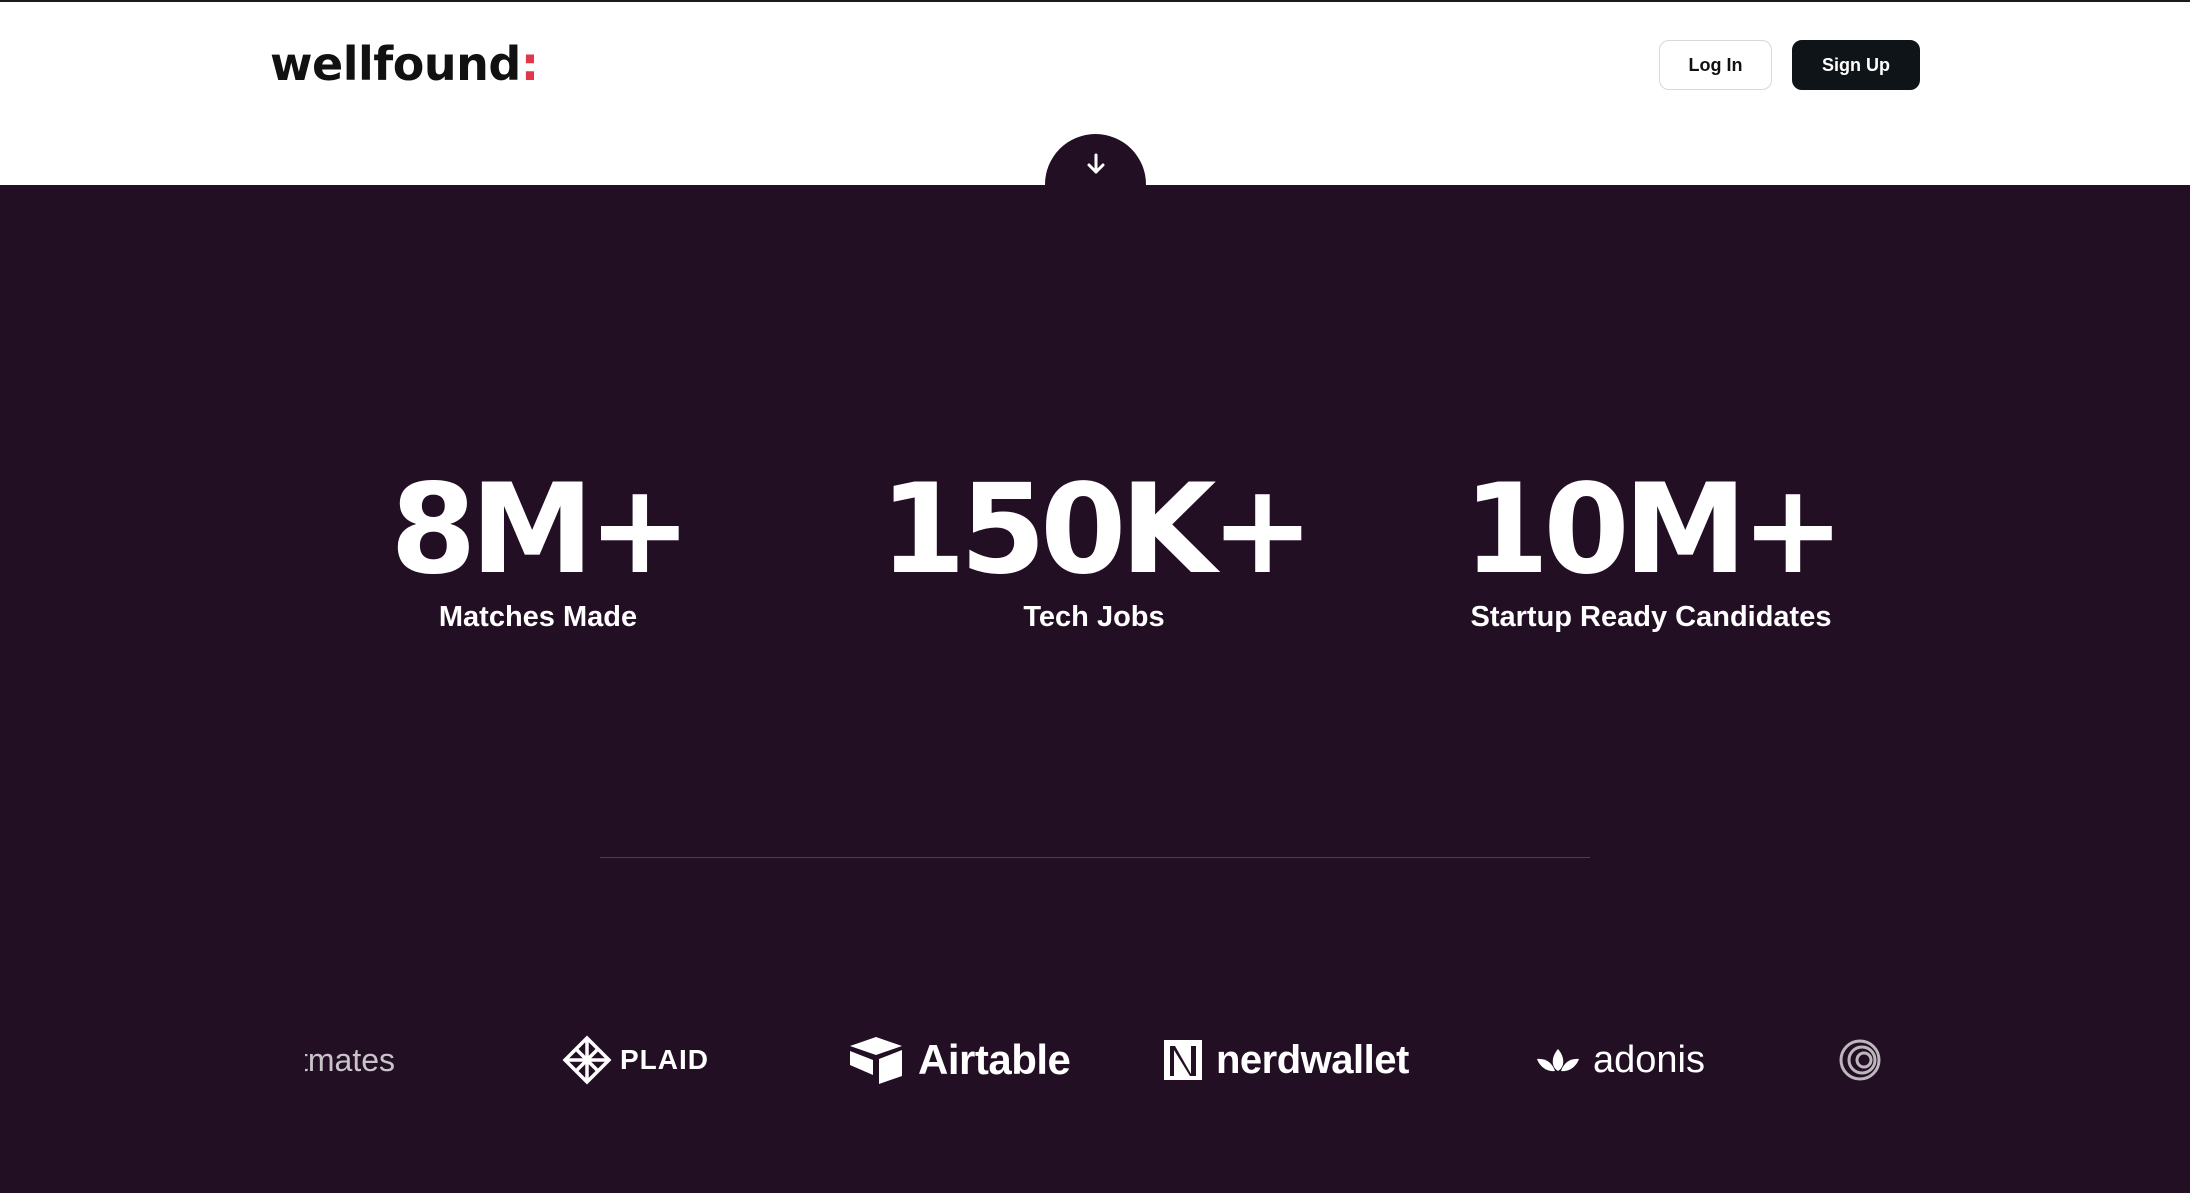  Describe the element at coordinates (1856, 65) in the screenshot. I see `signup-button: Sign Up` at that location.